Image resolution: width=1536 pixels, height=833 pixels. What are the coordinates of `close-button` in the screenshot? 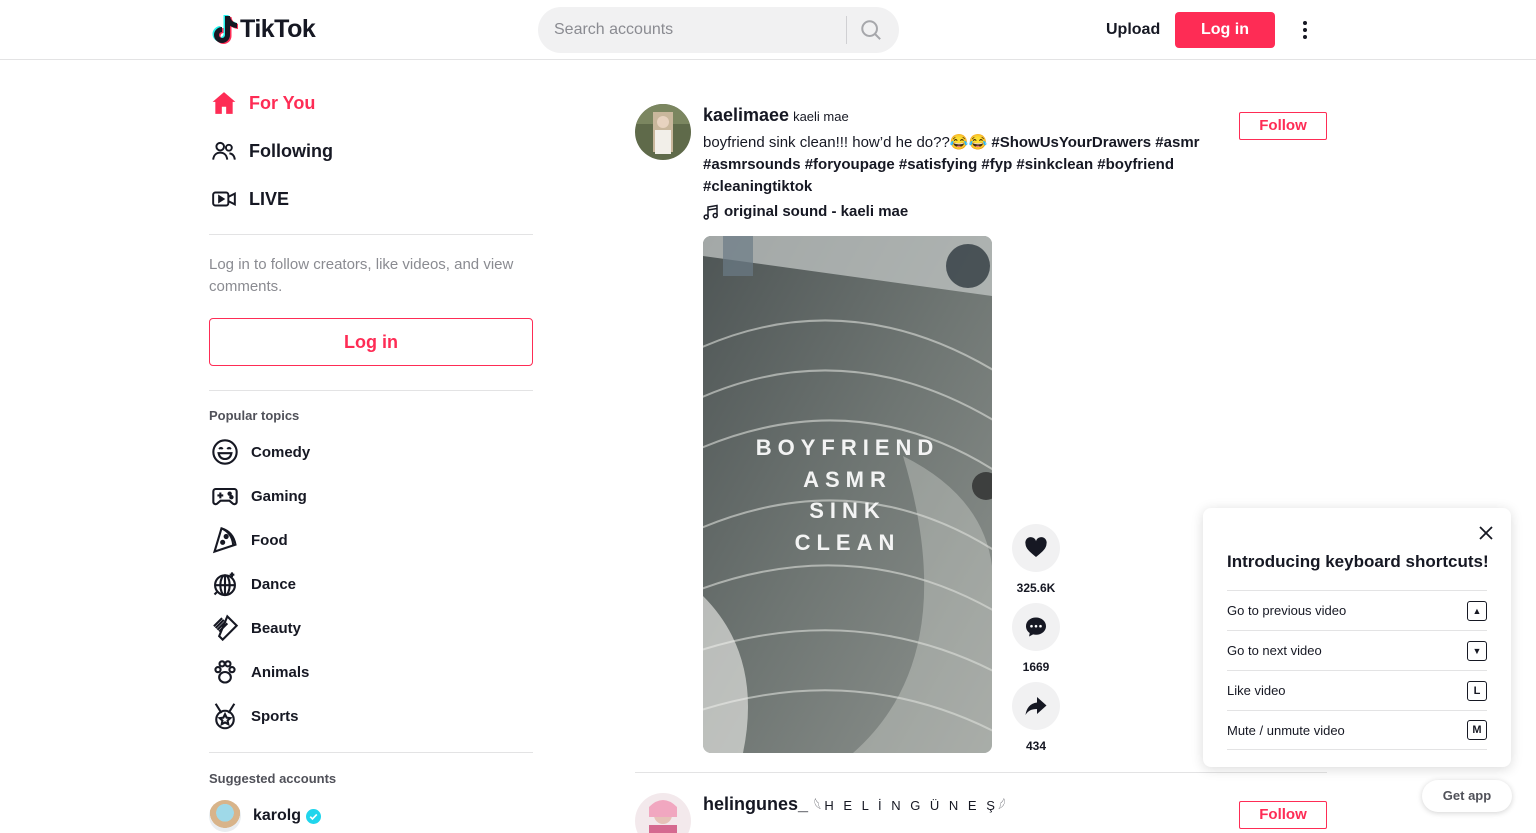 It's located at (1486, 533).